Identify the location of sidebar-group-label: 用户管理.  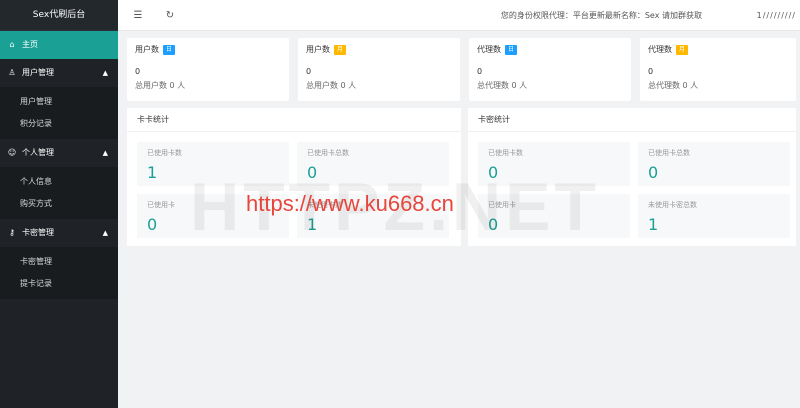
(38, 72).